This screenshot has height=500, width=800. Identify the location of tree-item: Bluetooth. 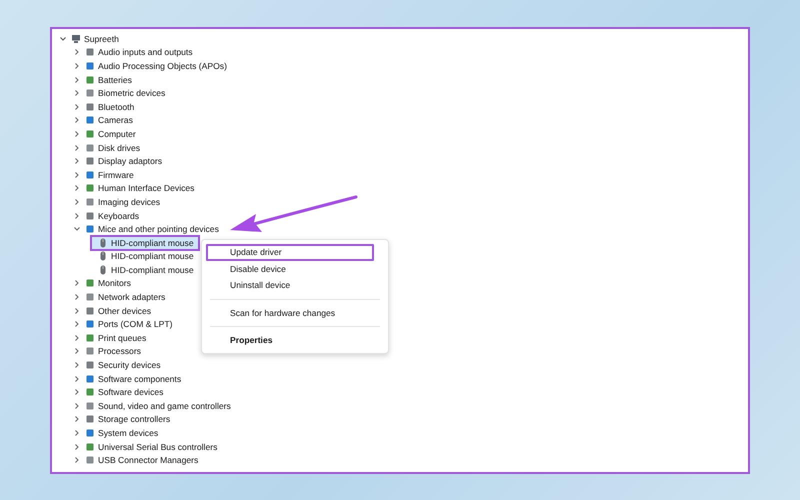
(116, 107).